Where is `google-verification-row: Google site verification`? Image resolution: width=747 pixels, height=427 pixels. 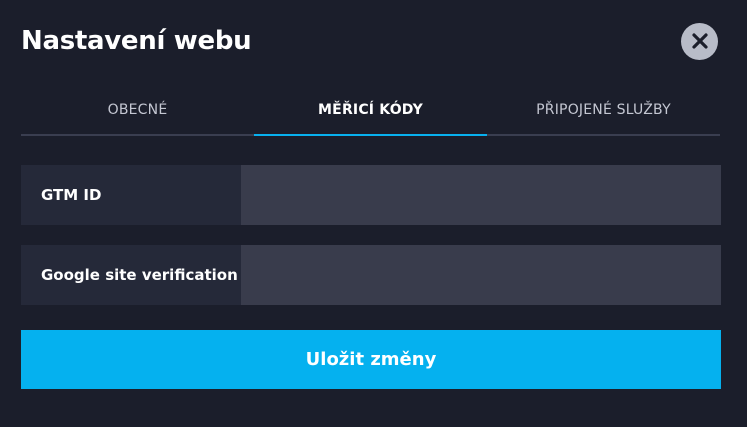
google-verification-row: Google site verification is located at coordinates (371, 275).